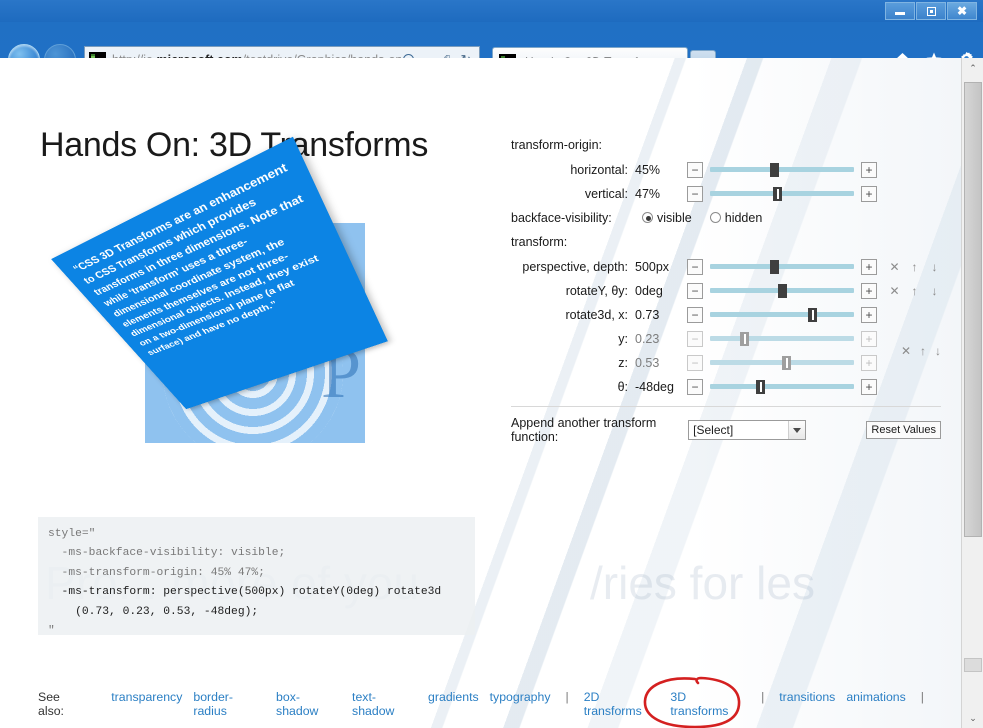 This screenshot has height=728, width=983. I want to click on link-border-radius: border-radius, so click(229, 704).